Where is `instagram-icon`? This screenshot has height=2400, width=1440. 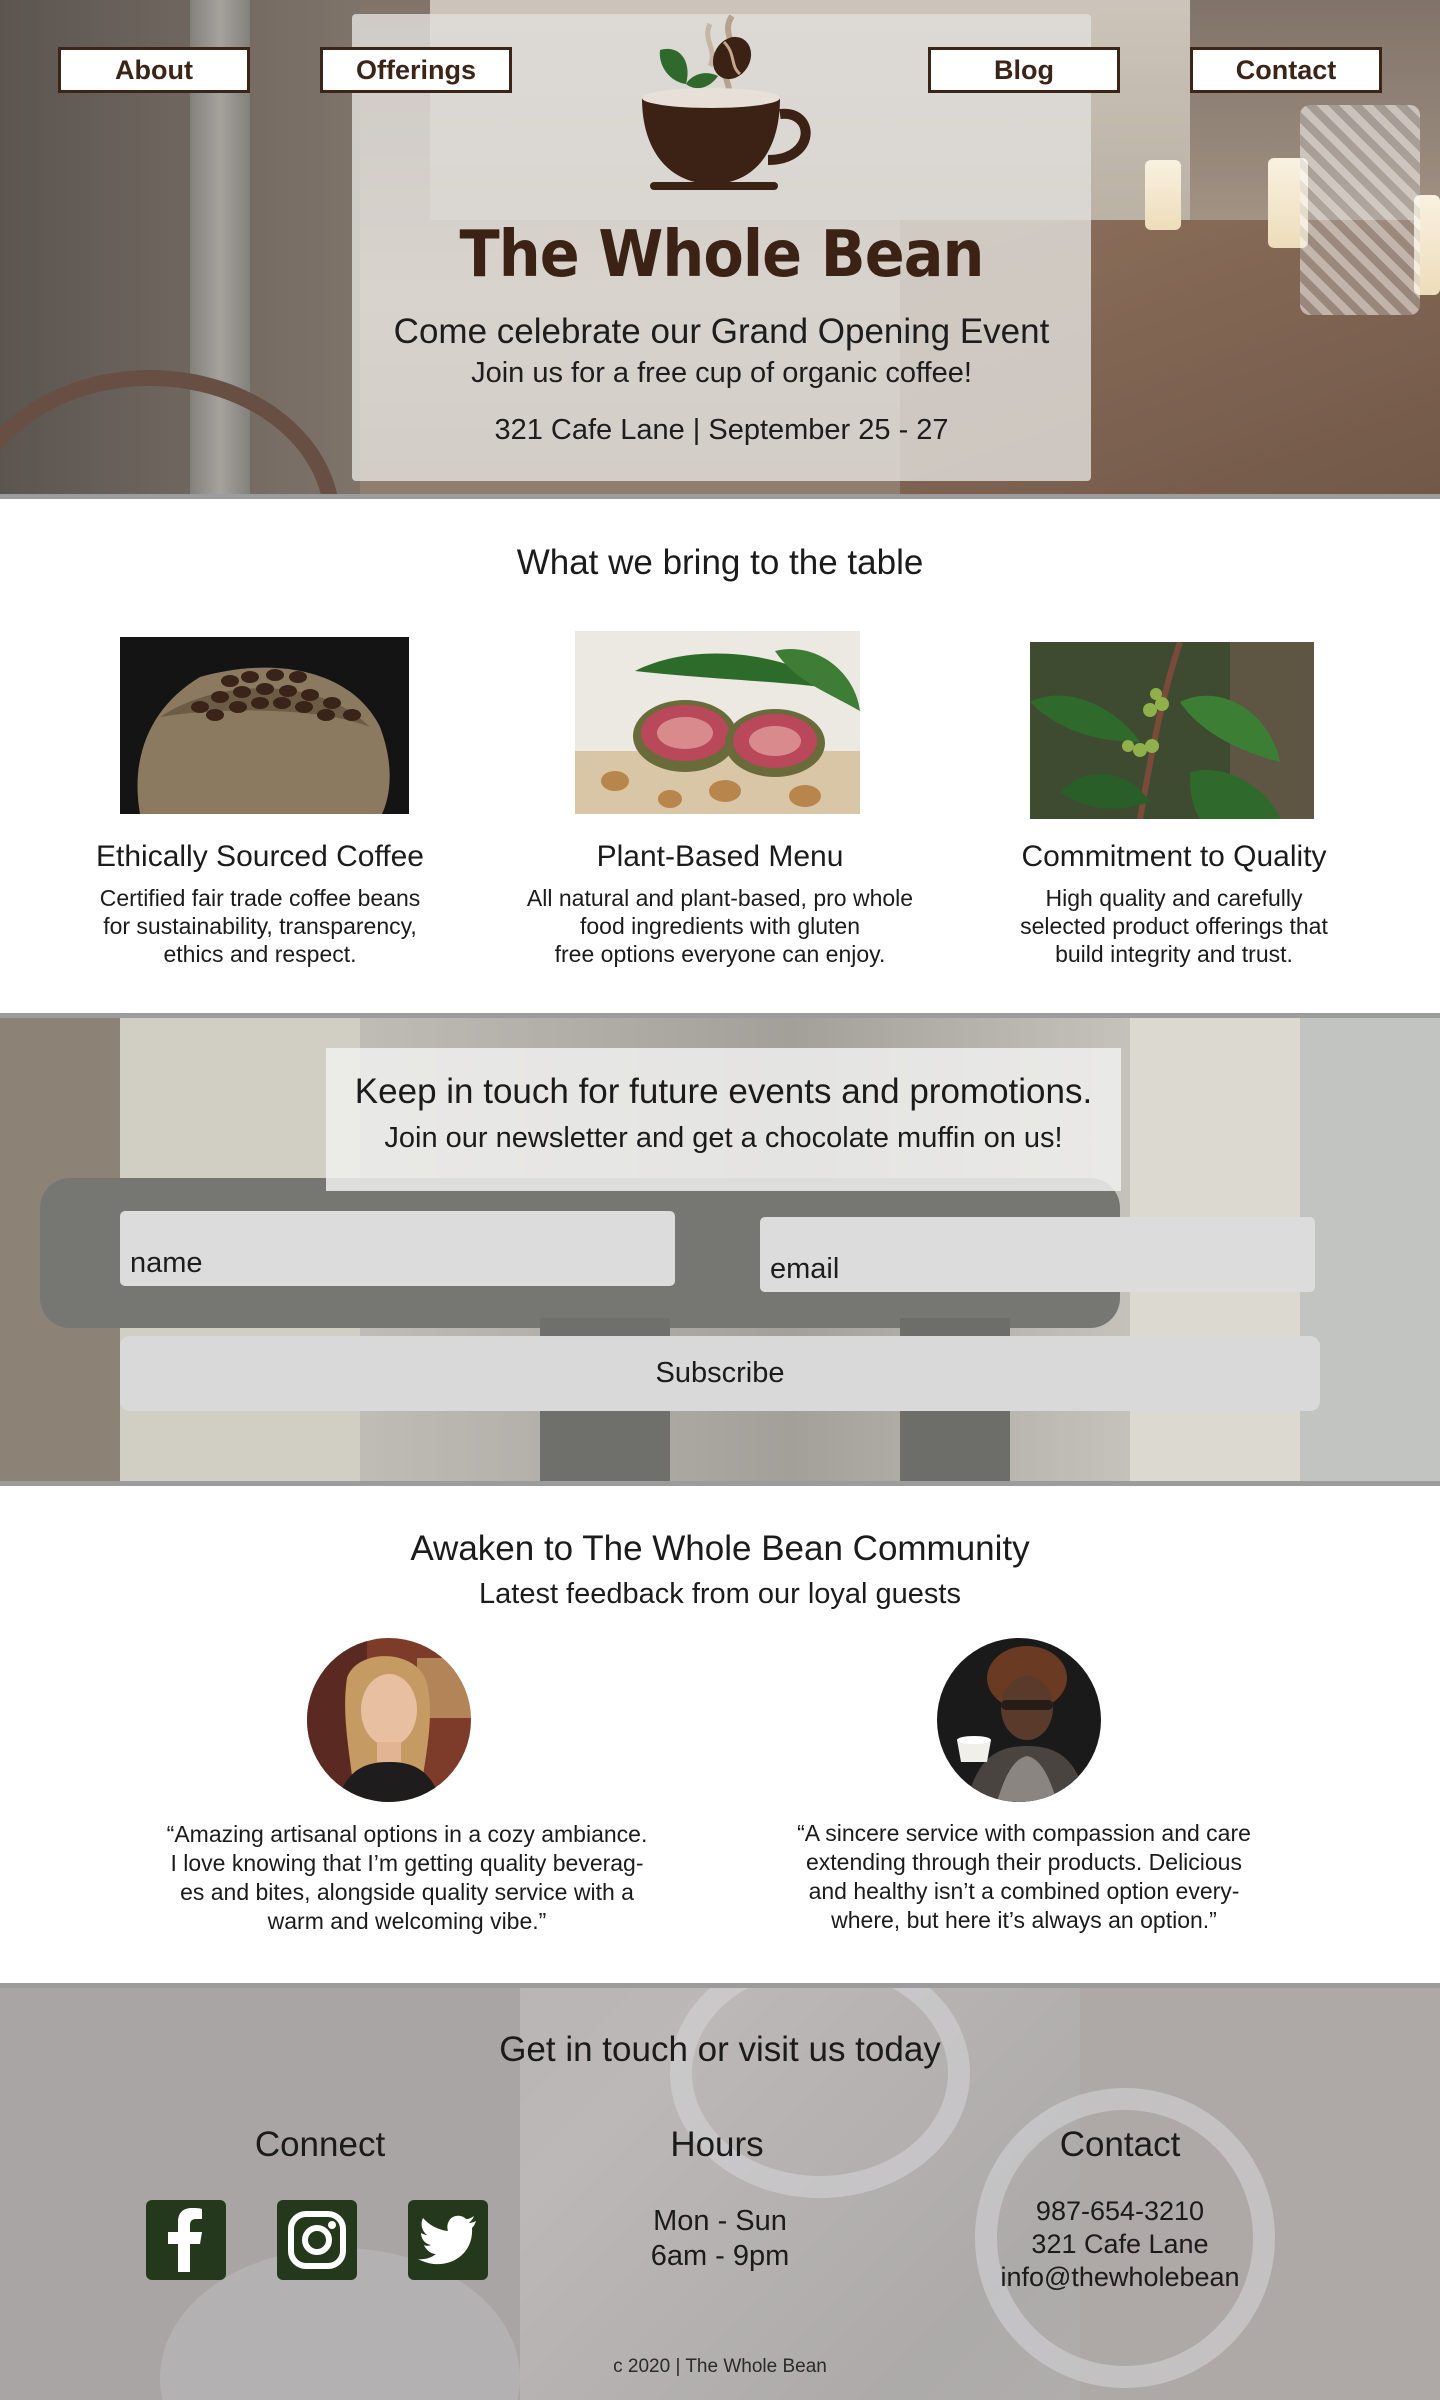
instagram-icon is located at coordinates (317, 2240).